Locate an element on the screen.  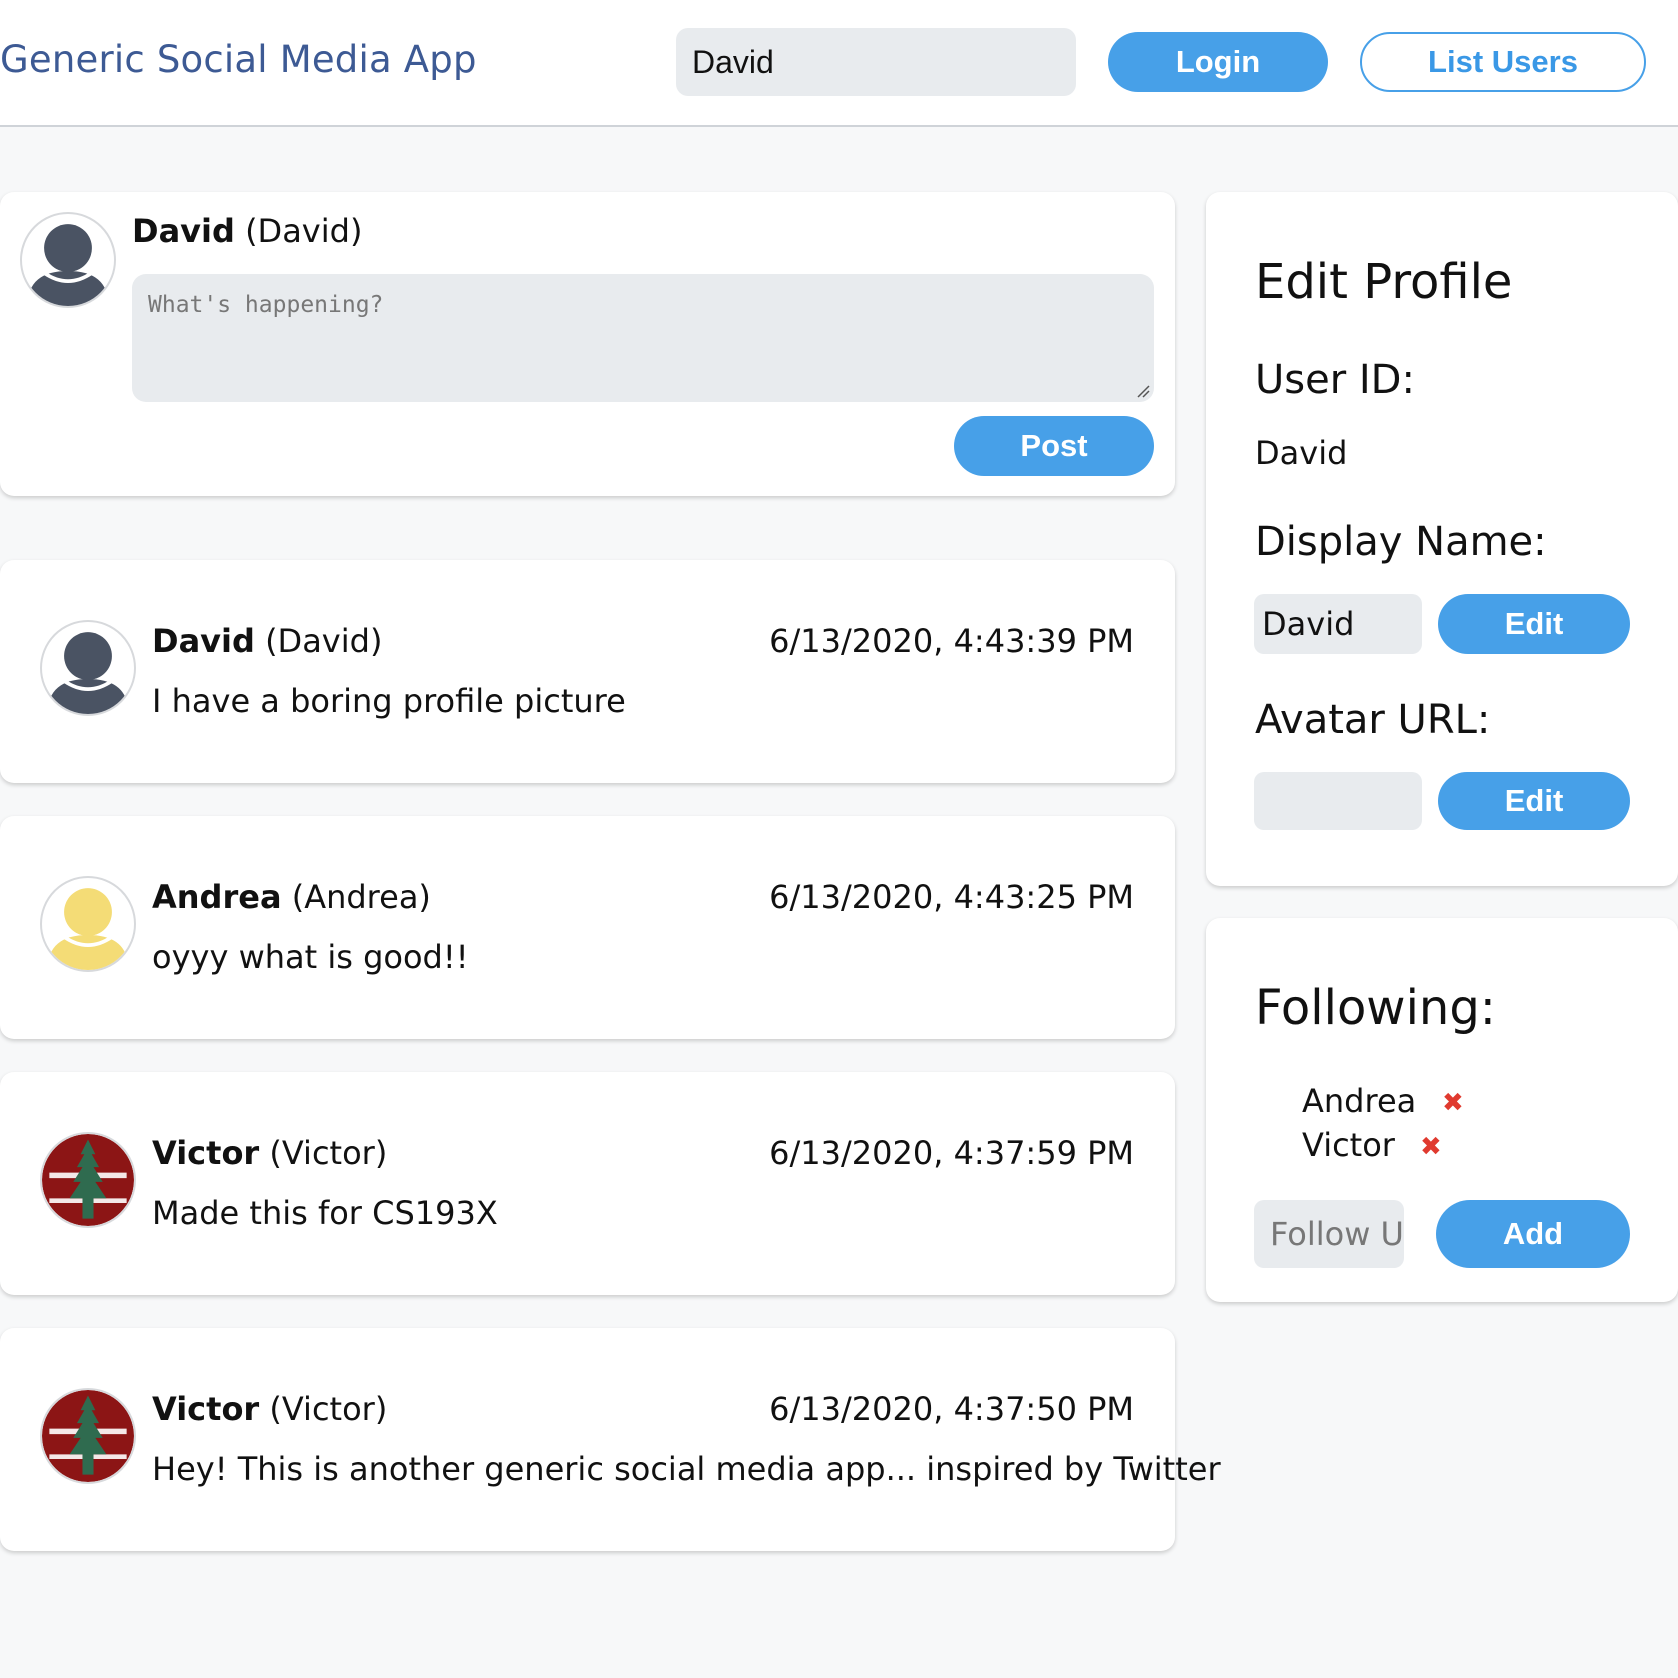
follow-user-input is located at coordinates (1329, 1234).